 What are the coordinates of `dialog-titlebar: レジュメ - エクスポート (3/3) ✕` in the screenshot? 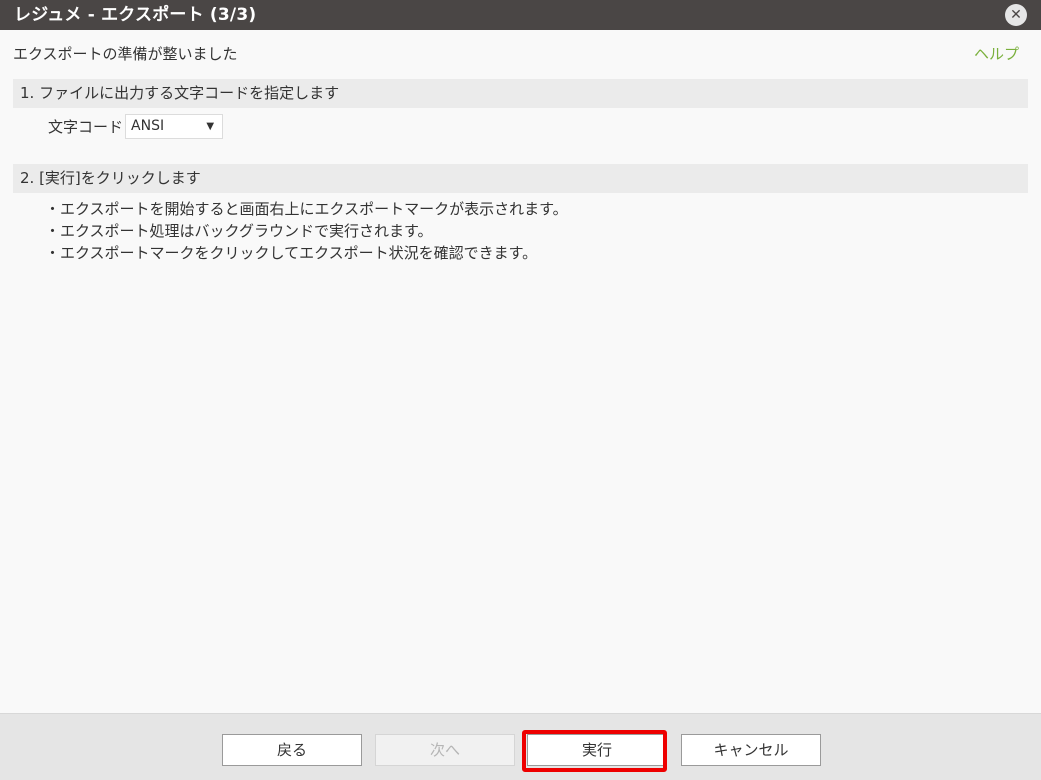 It's located at (520, 15).